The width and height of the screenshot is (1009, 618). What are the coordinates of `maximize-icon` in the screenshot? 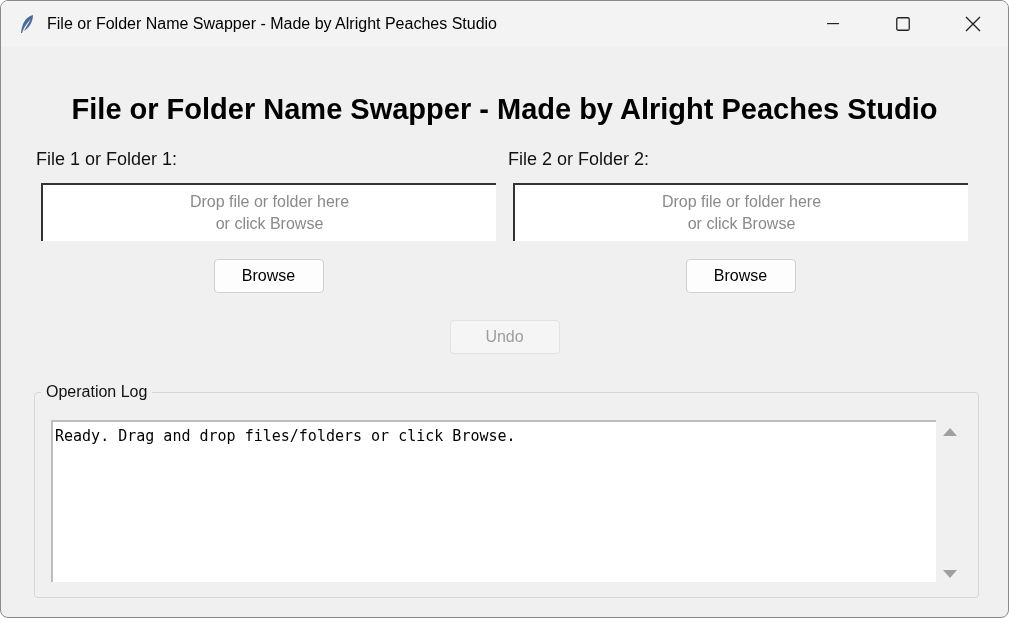 It's located at (903, 24).